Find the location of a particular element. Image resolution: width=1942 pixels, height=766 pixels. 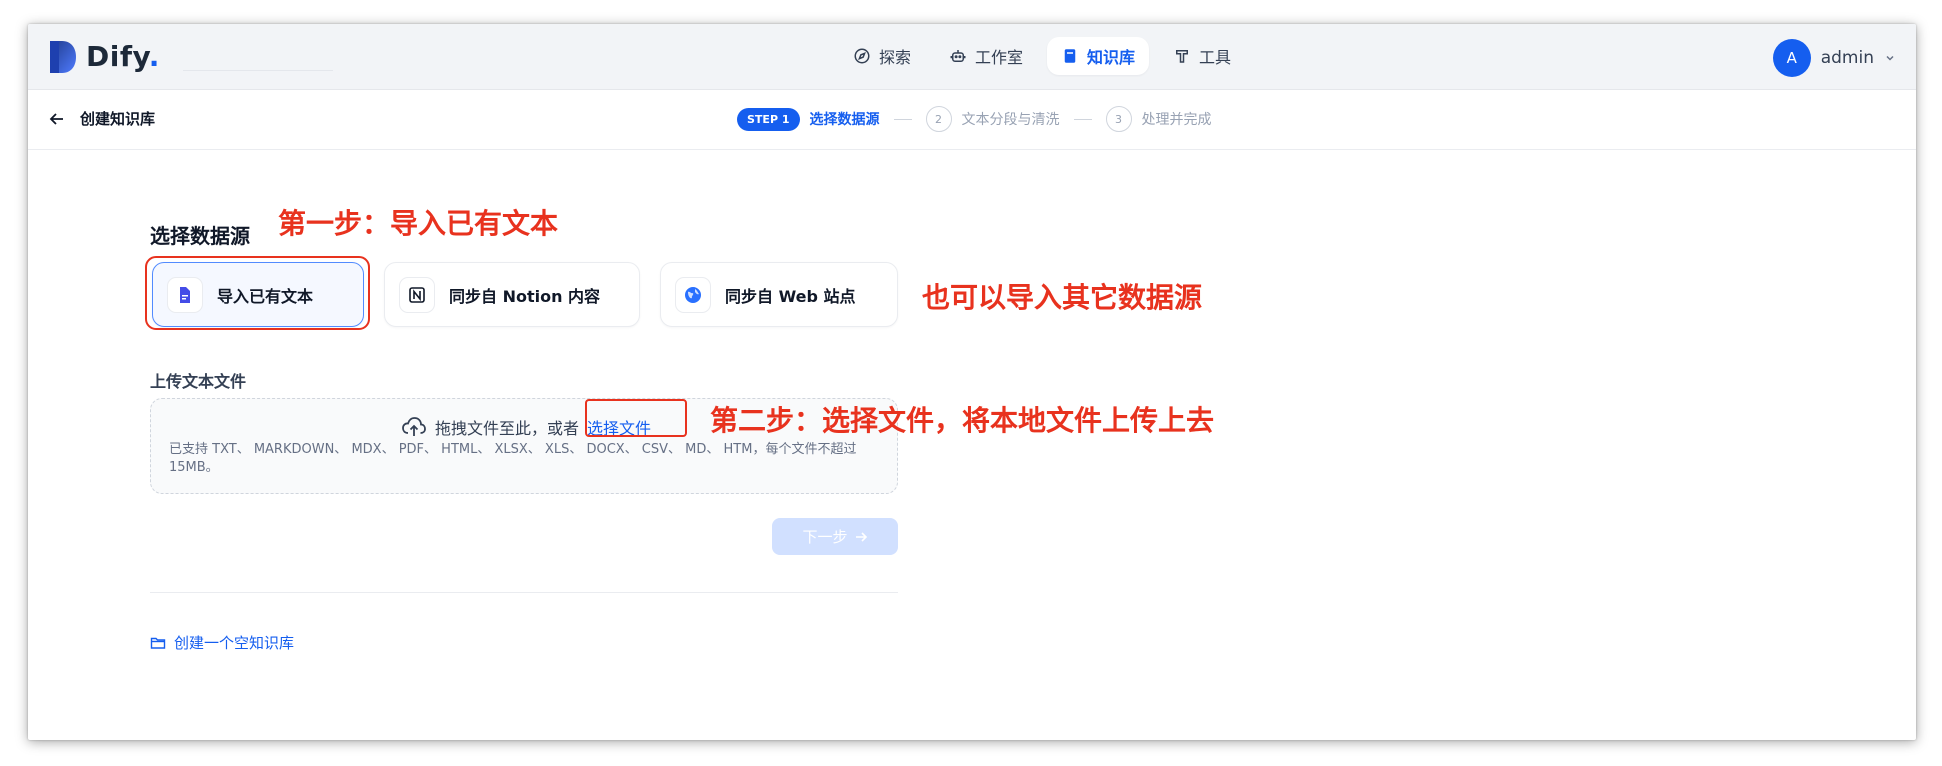

user-menu: A admin is located at coordinates (1834, 58).